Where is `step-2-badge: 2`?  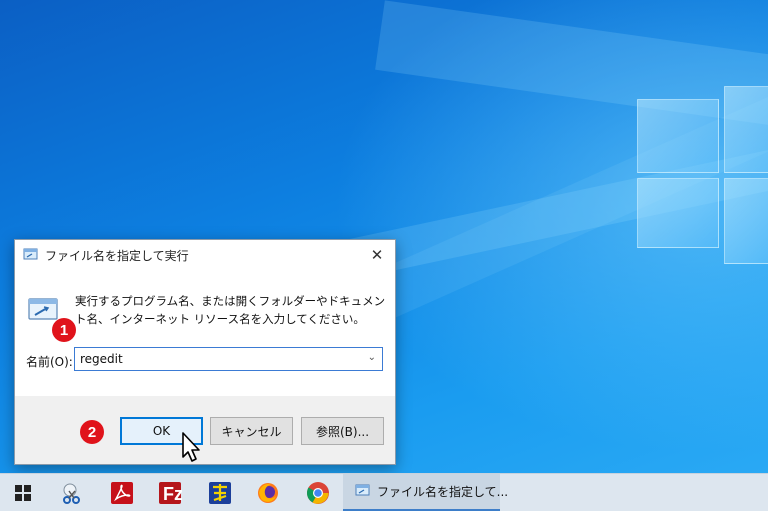 step-2-badge: 2 is located at coordinates (92, 432).